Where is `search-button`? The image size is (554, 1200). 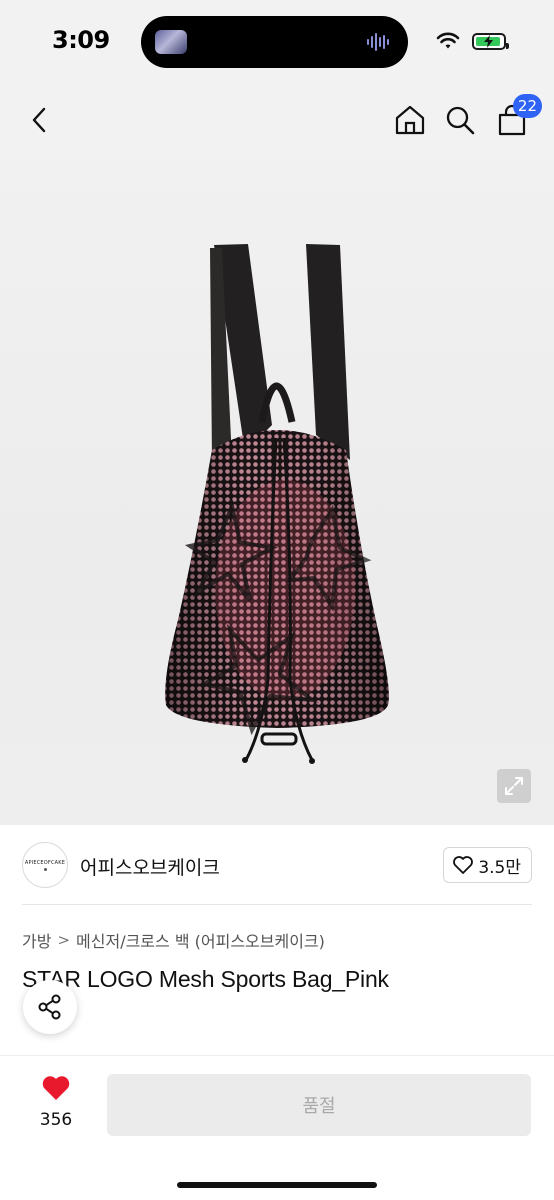
search-button is located at coordinates (460, 120).